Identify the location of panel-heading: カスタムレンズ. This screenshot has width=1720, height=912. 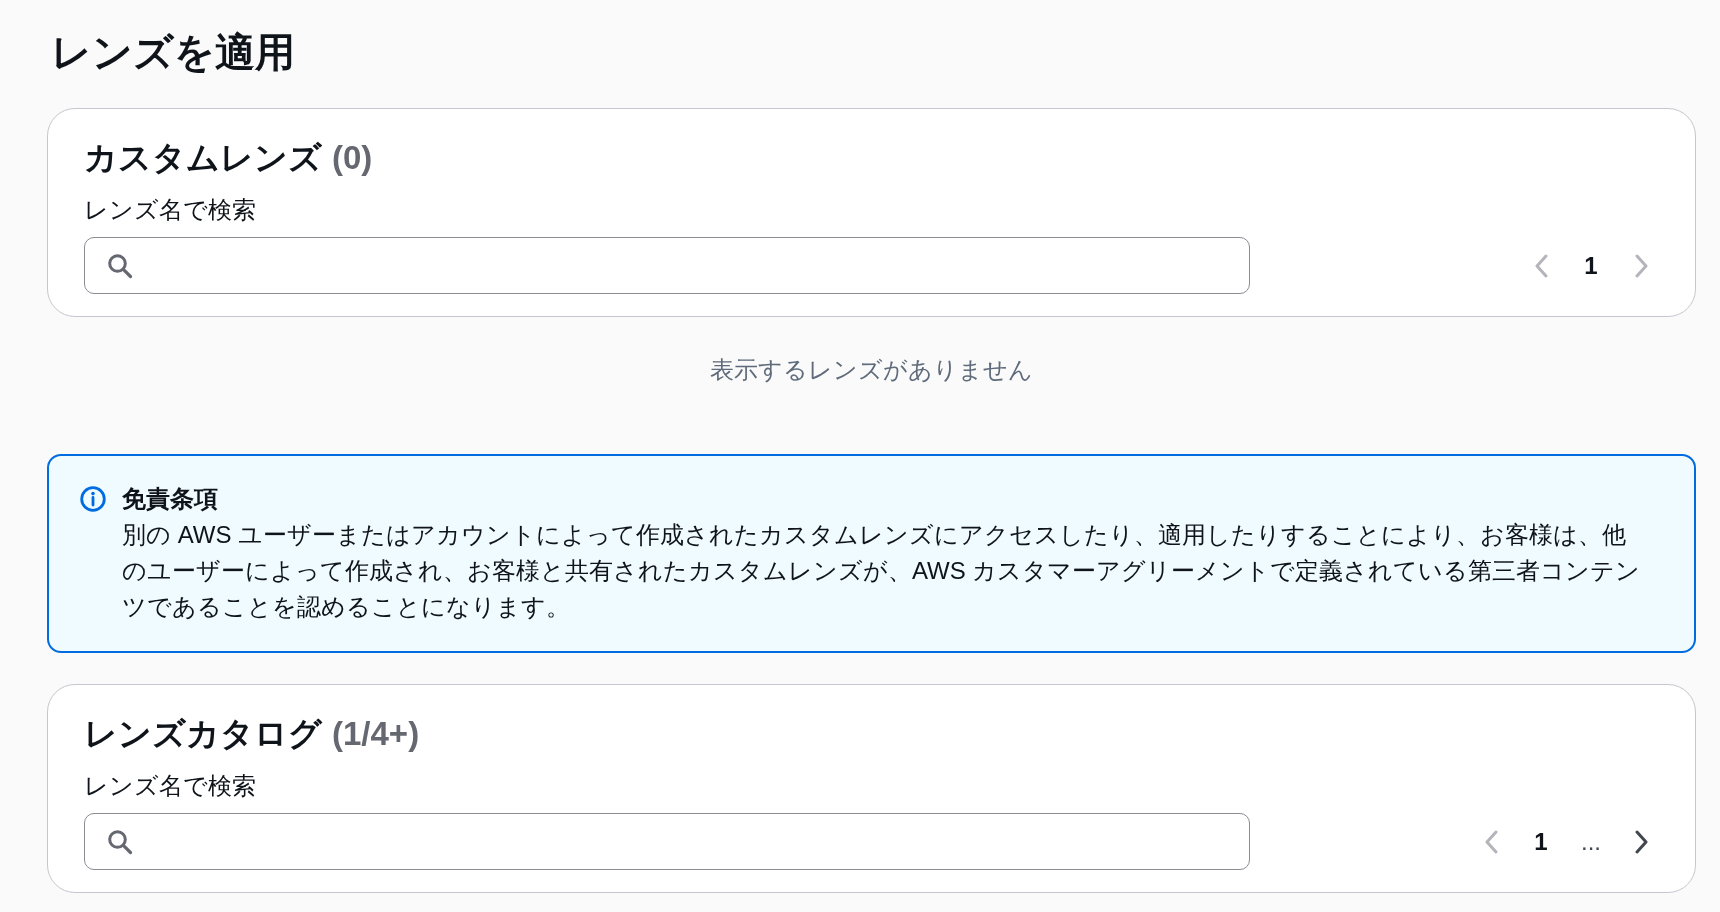
(203, 158).